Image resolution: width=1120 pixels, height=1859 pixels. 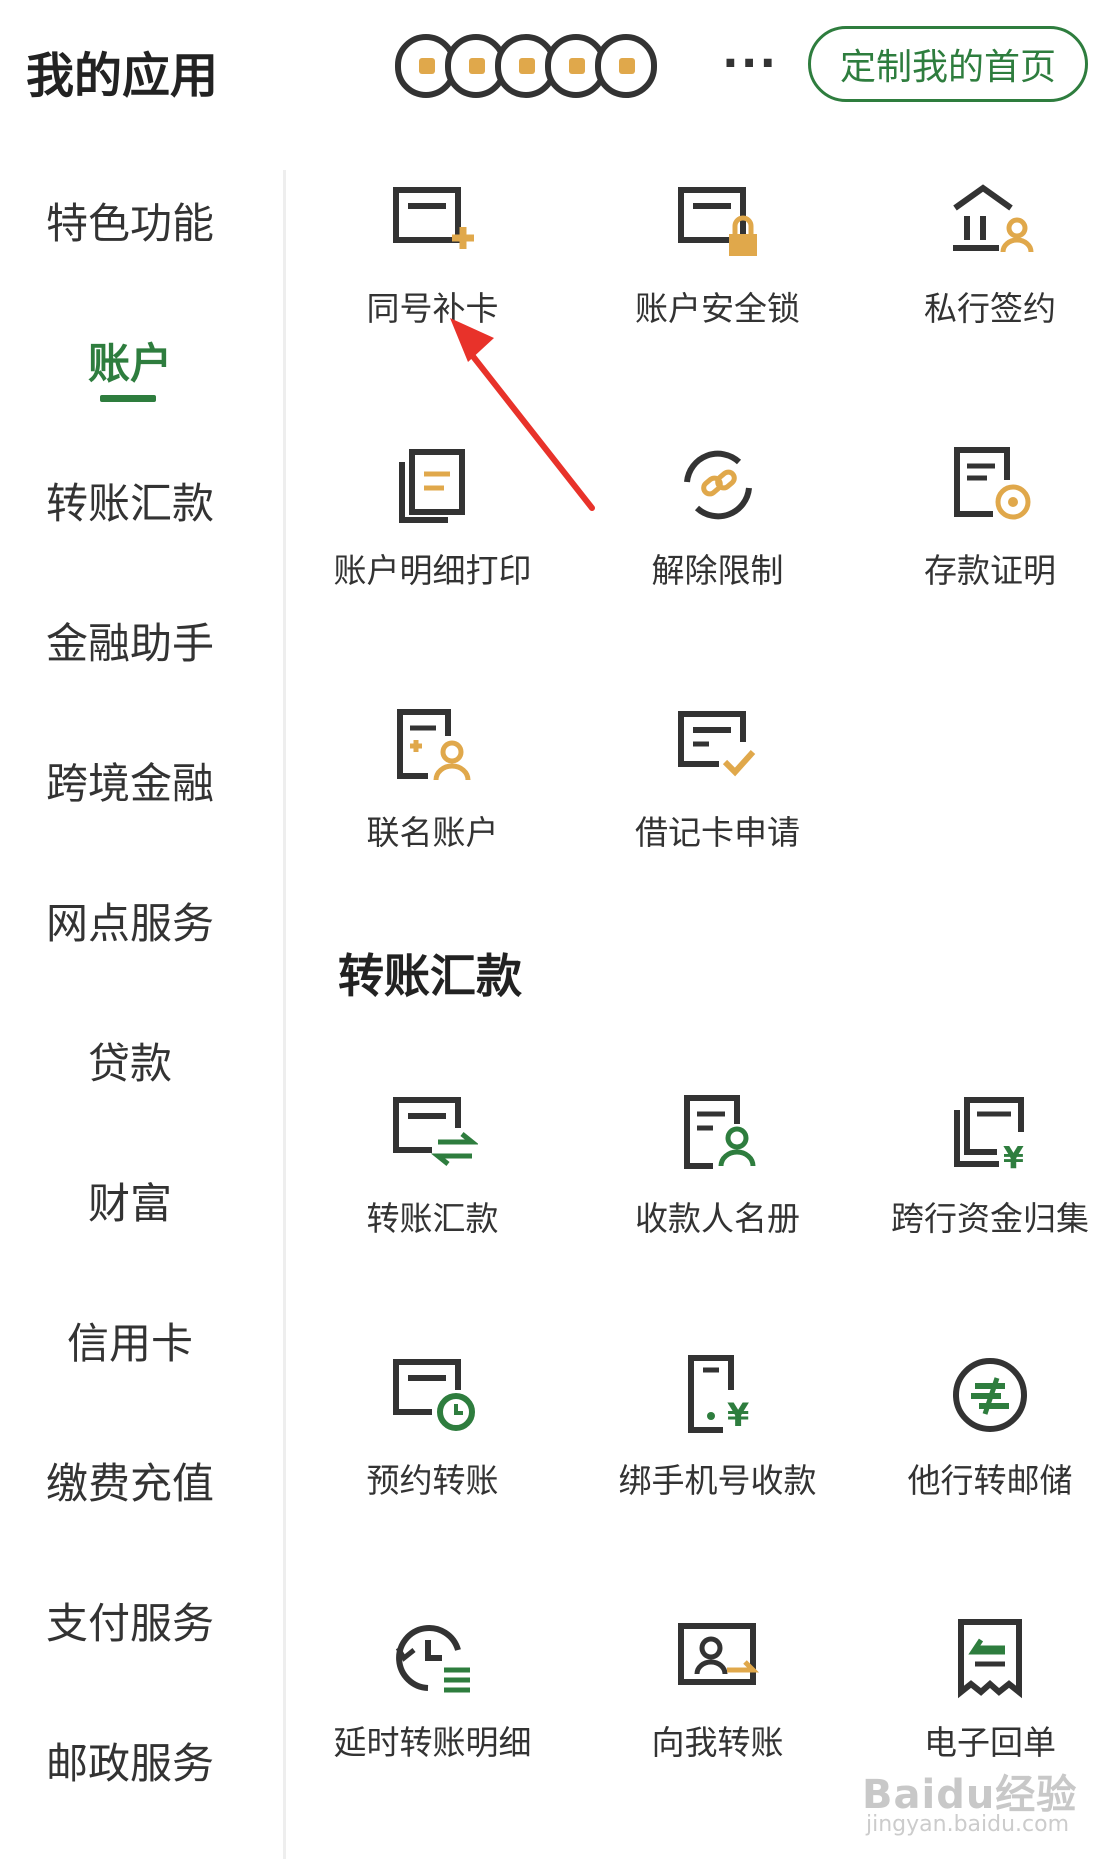 I want to click on app-label: 绑手机号收款, so click(x=717, y=1480).